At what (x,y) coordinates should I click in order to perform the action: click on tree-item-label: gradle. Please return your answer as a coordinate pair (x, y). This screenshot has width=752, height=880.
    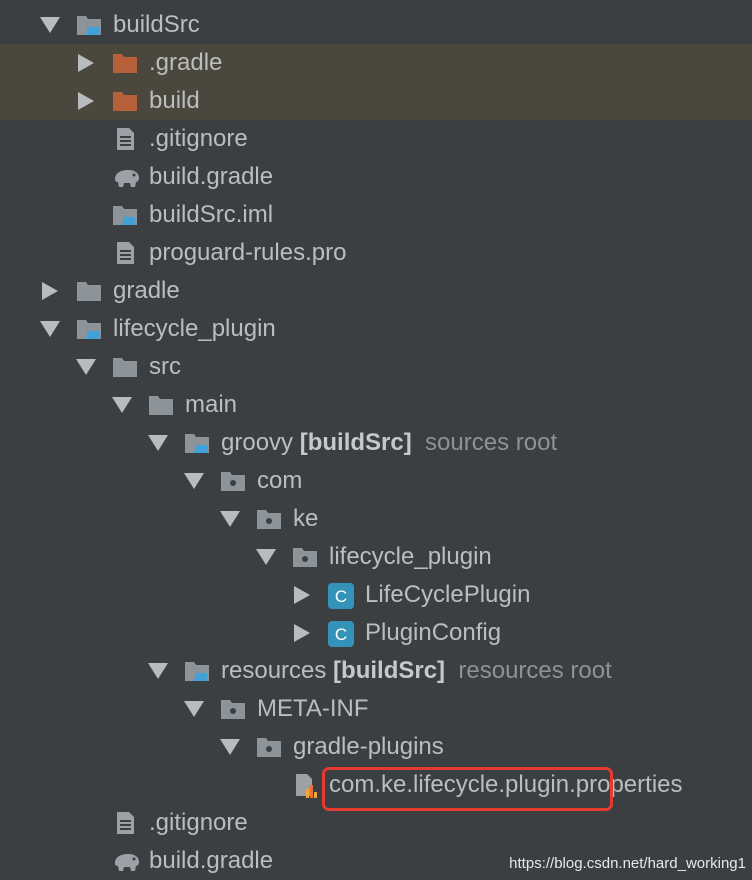
    Looking at the image, I should click on (146, 291).